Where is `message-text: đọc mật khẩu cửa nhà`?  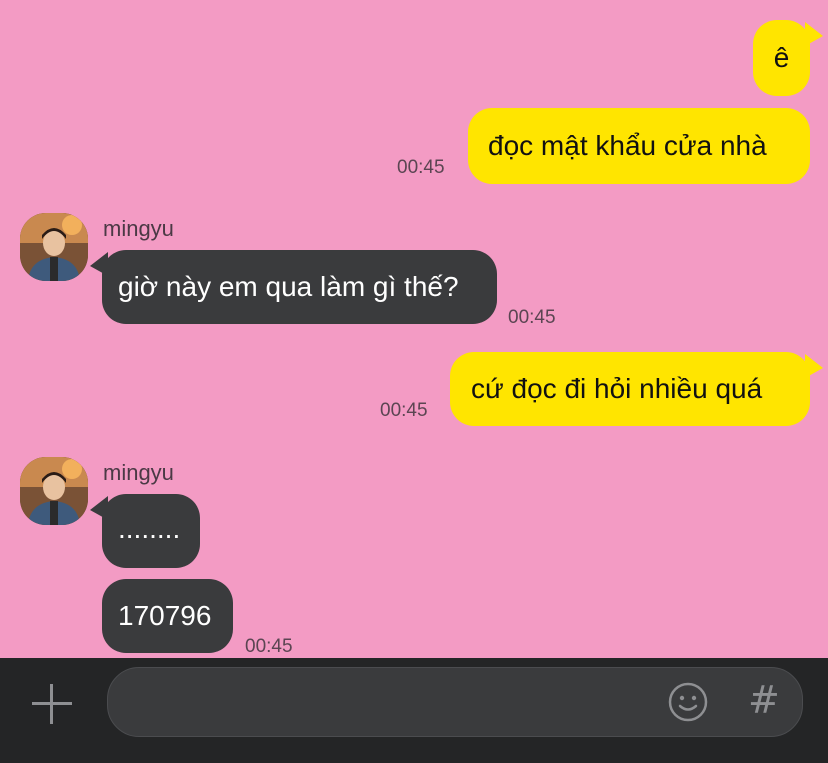 message-text: đọc mật khẩu cửa nhà is located at coordinates (627, 145).